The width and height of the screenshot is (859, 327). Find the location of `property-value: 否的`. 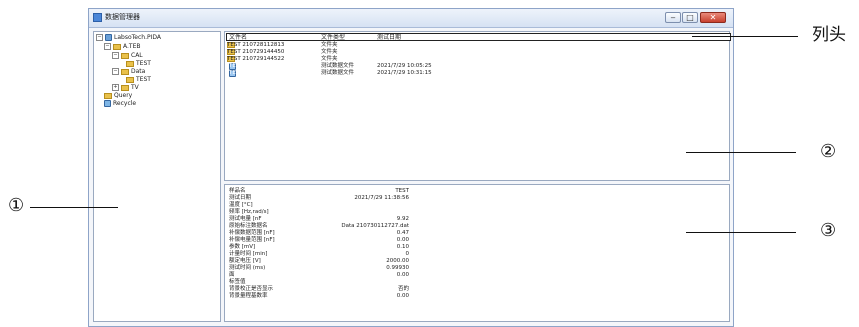

property-value: 否的 is located at coordinates (403, 289).